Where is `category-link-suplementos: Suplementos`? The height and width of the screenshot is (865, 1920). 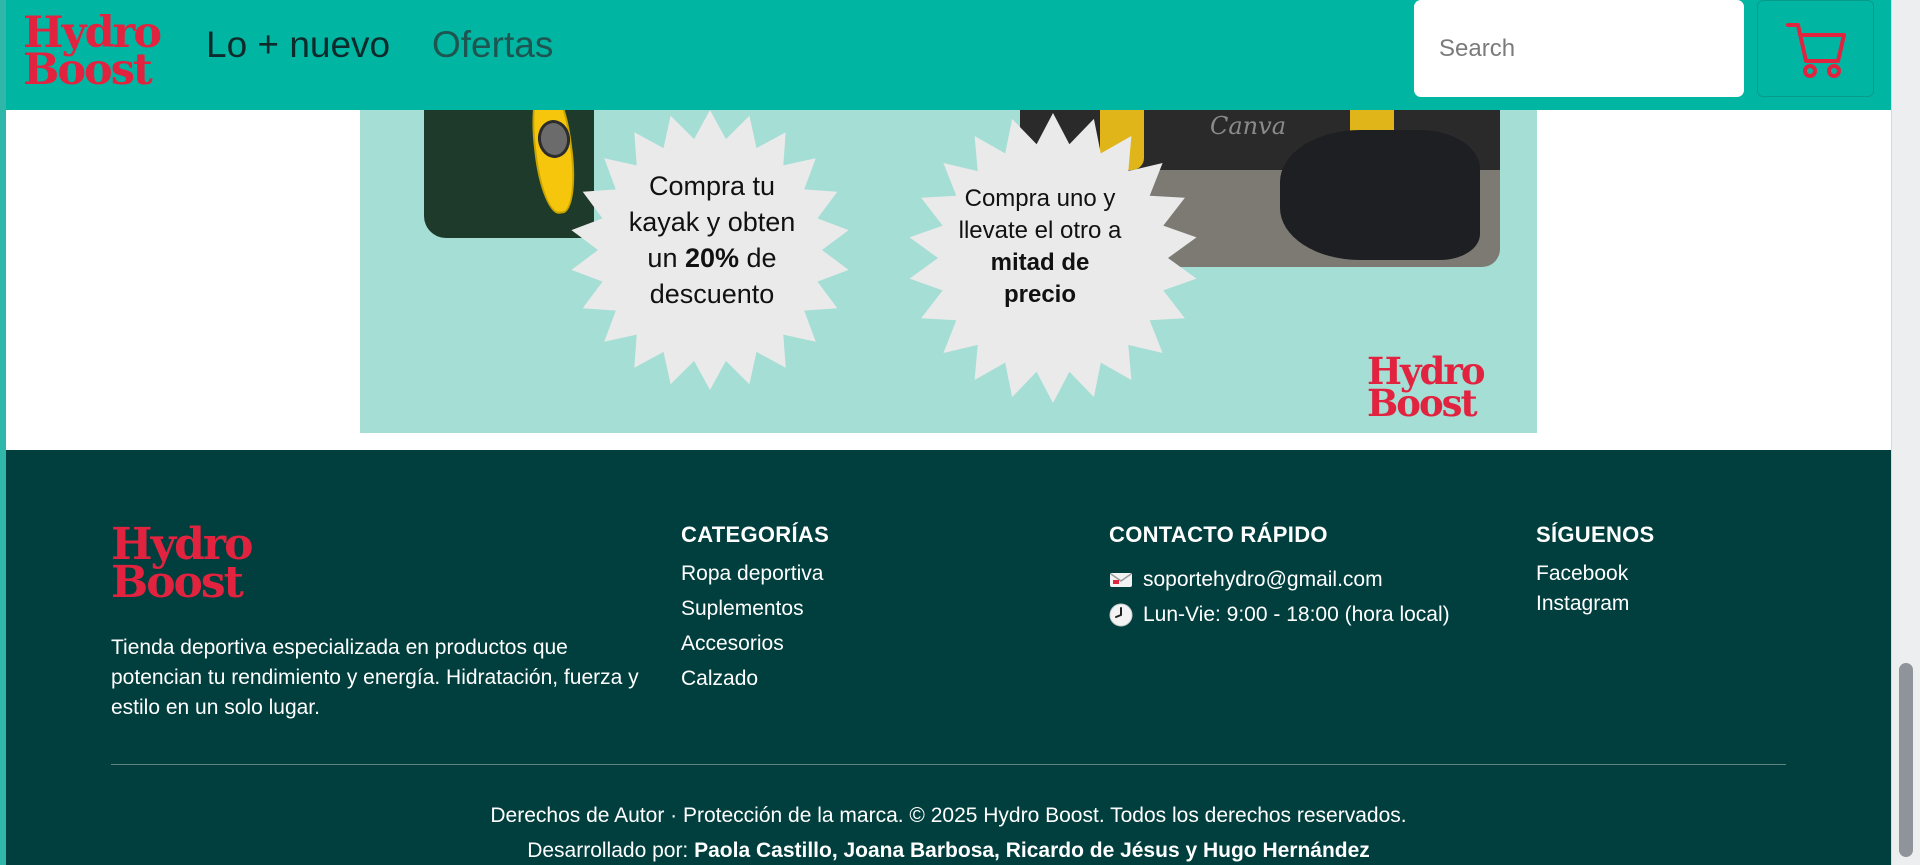 category-link-suplementos: Suplementos is located at coordinates (742, 608).